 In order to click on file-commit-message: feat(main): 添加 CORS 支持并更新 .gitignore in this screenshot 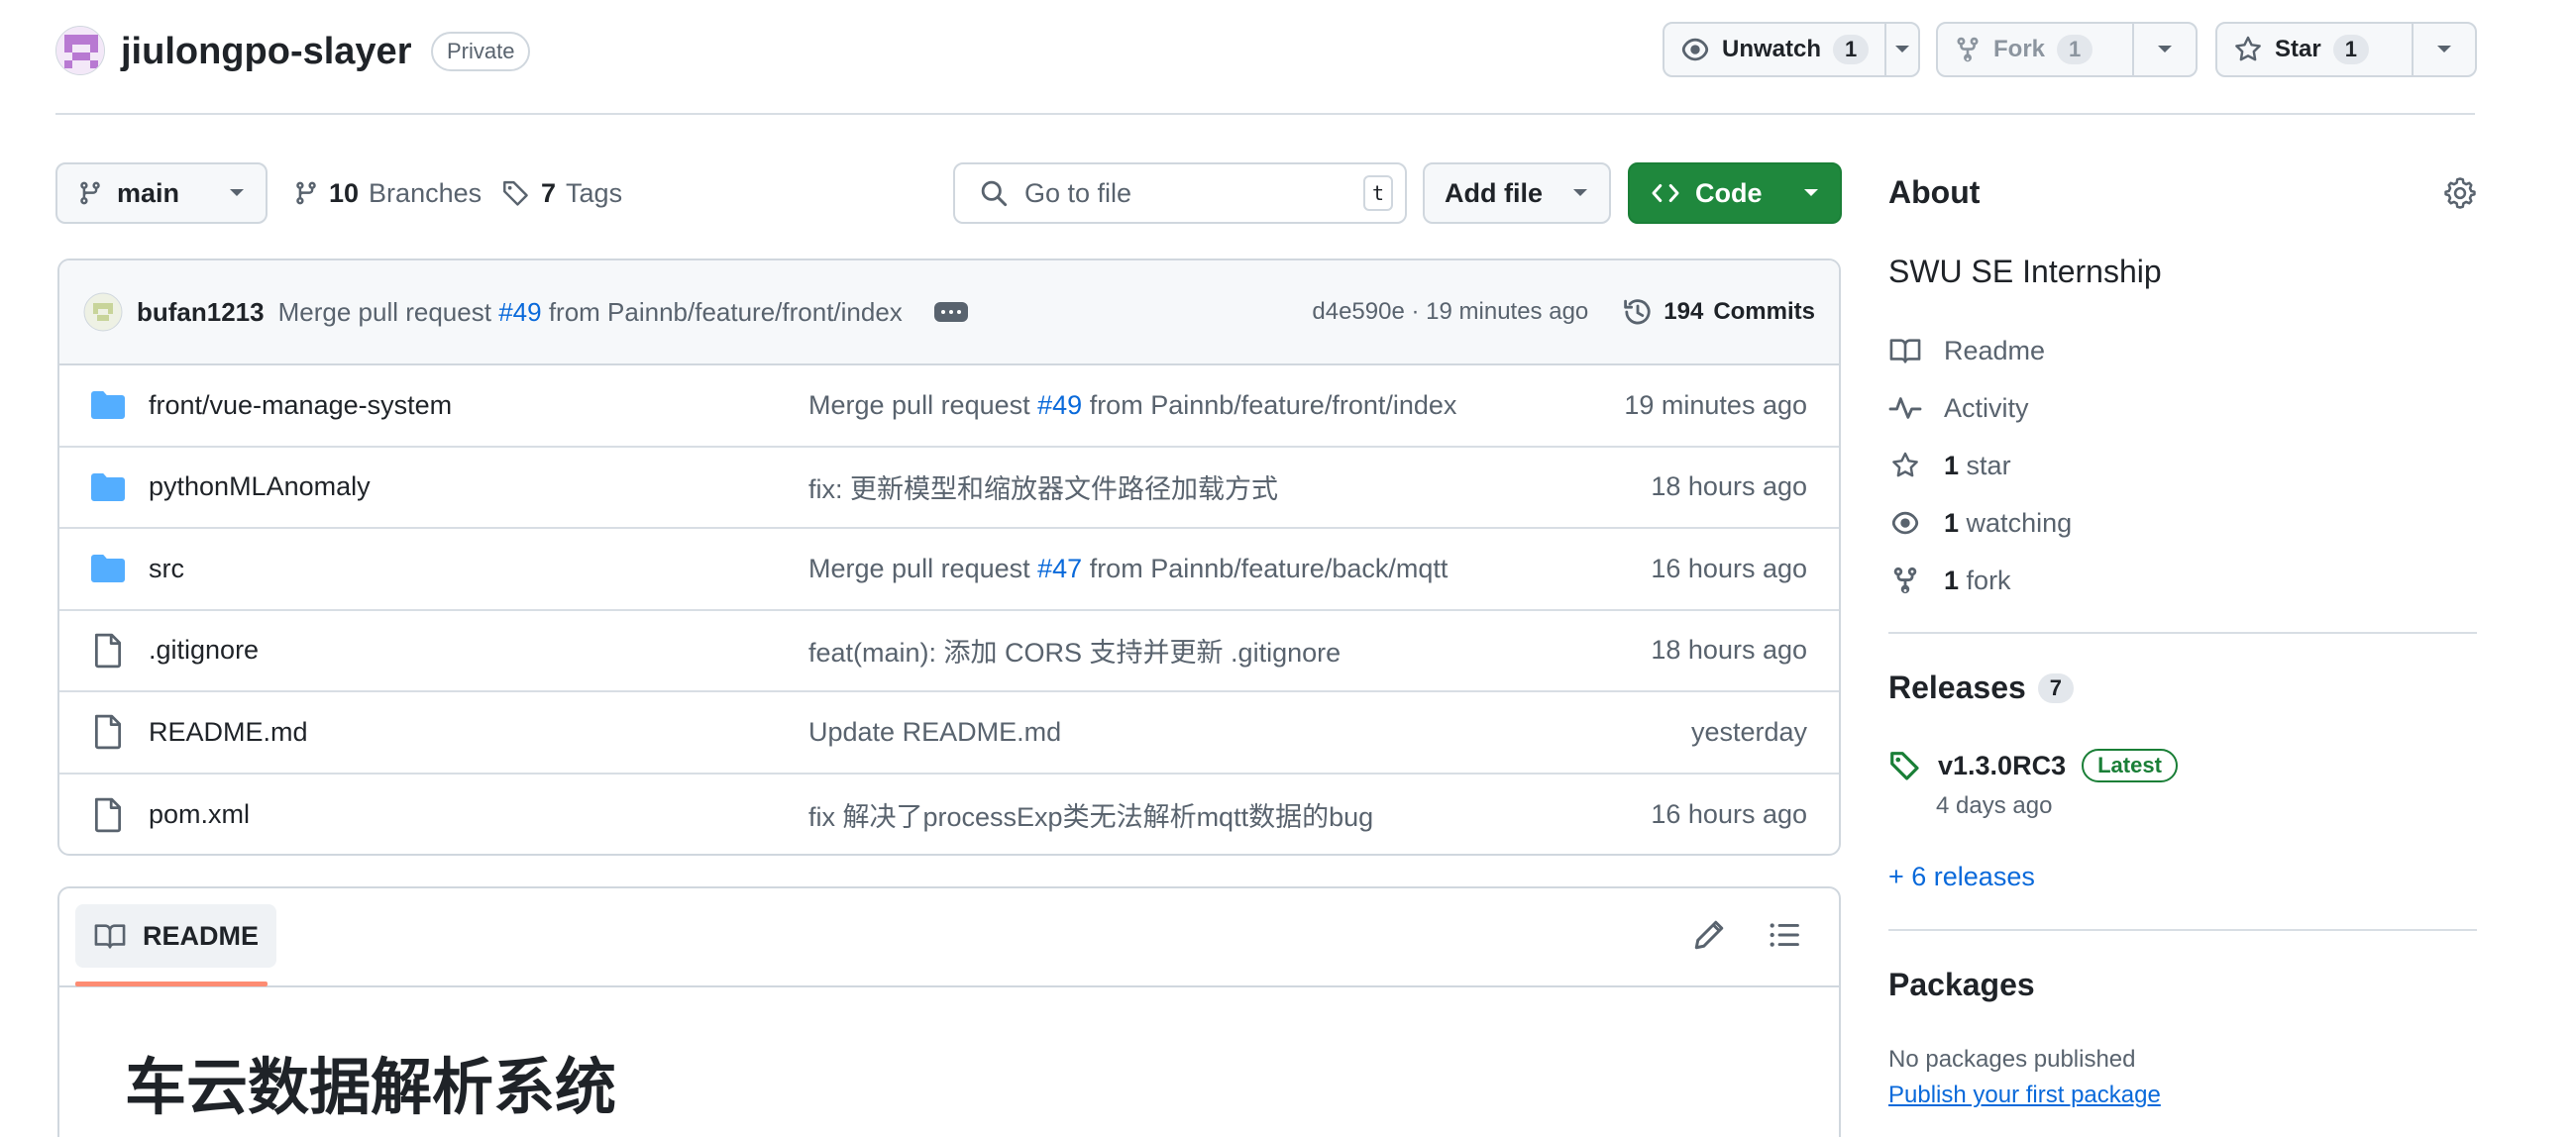, I will do `click(1229, 650)`.